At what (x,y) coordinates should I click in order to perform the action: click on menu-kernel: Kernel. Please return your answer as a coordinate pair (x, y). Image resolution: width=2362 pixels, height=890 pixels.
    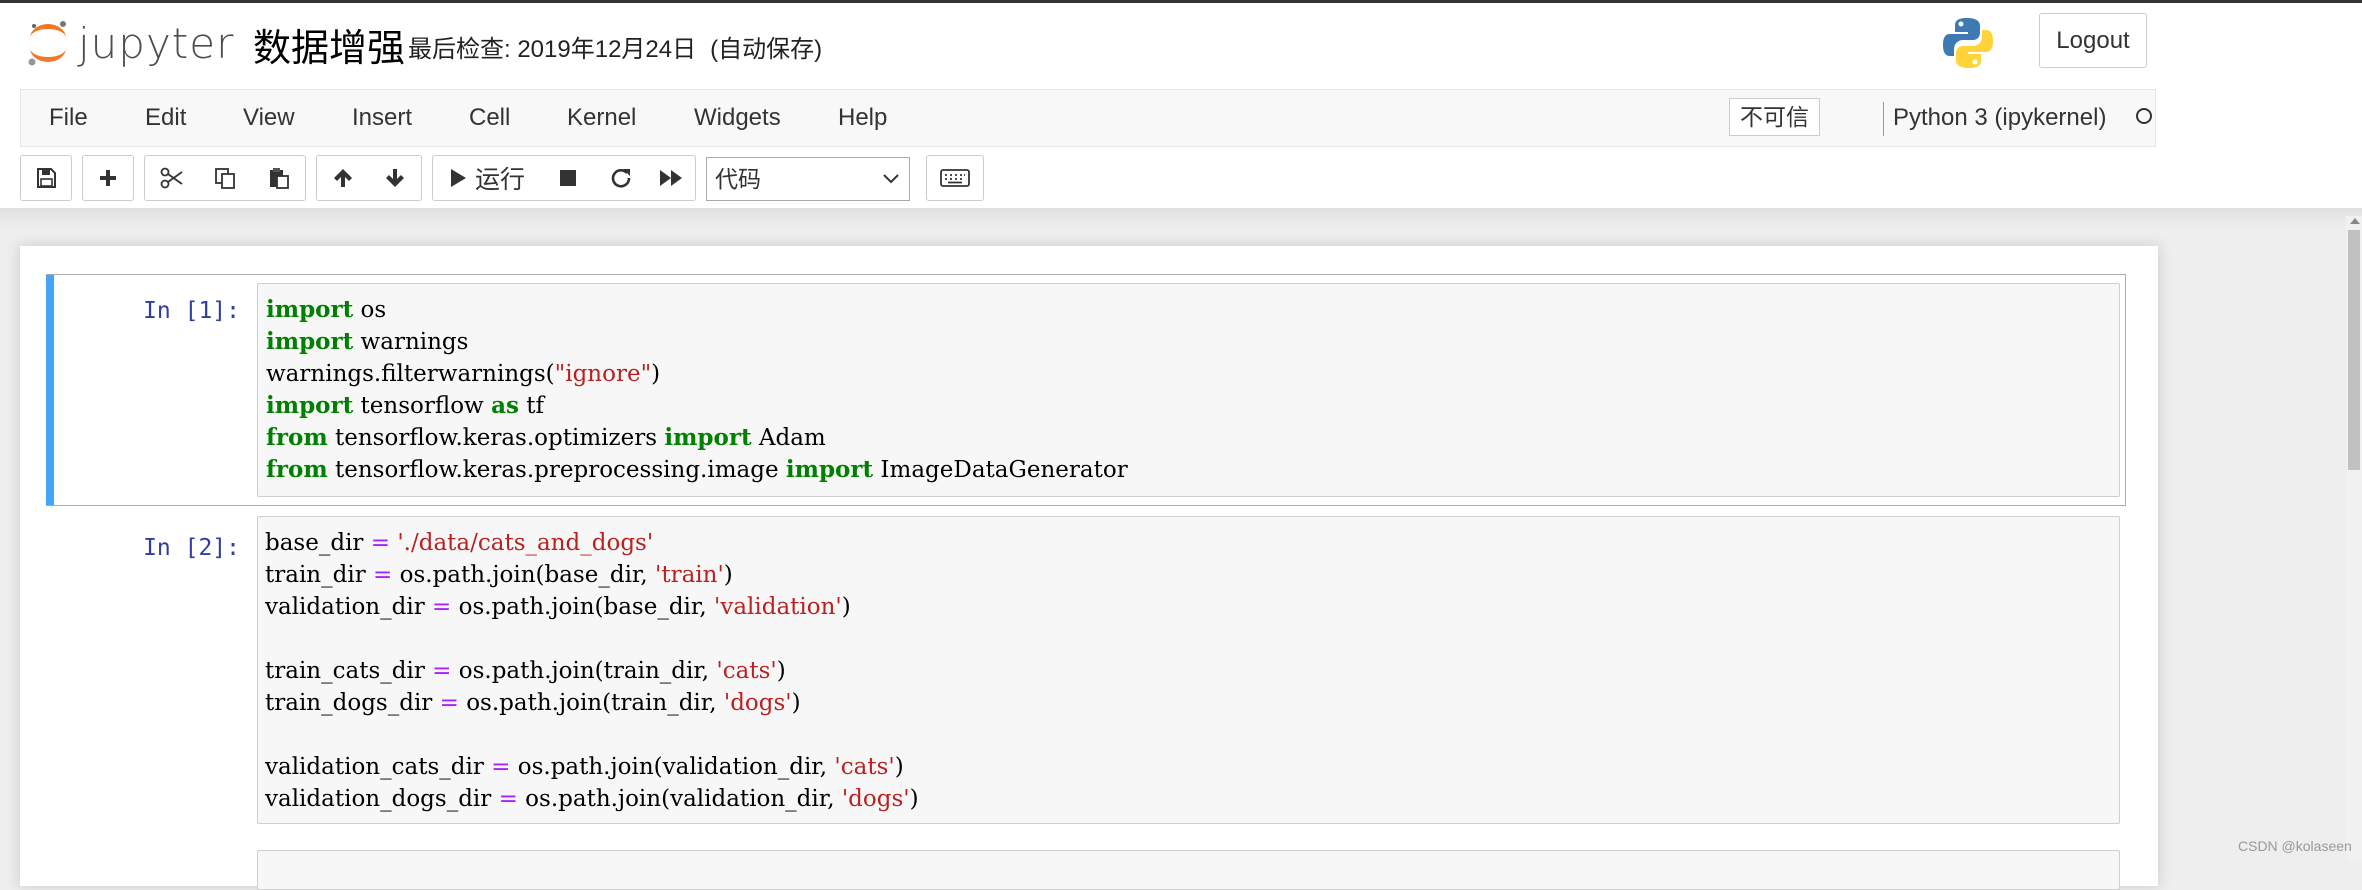
    Looking at the image, I should click on (601, 118).